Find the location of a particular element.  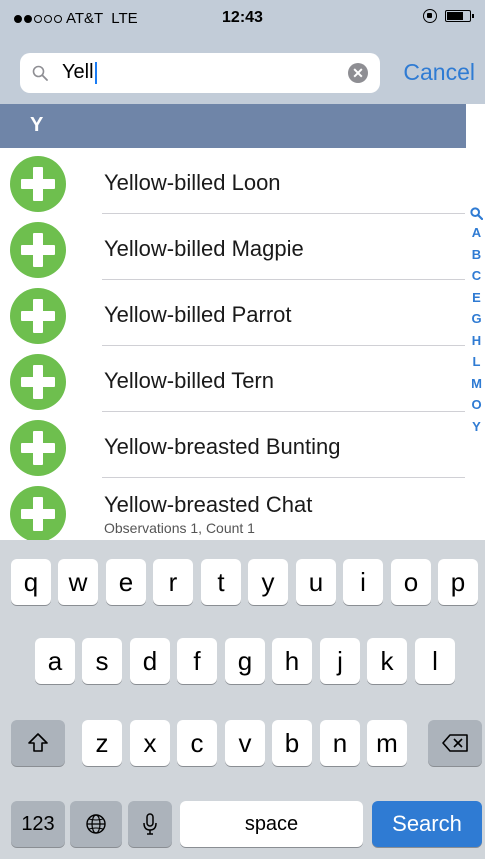

key-o: o is located at coordinates (411, 582).